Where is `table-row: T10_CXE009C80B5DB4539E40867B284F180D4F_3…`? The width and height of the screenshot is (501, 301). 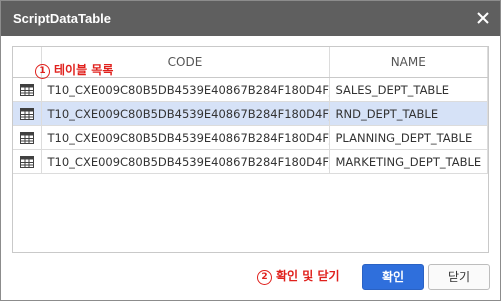
table-row: T10_CXE009C80B5DB4539E40867B284F180D4F_3… is located at coordinates (250, 161).